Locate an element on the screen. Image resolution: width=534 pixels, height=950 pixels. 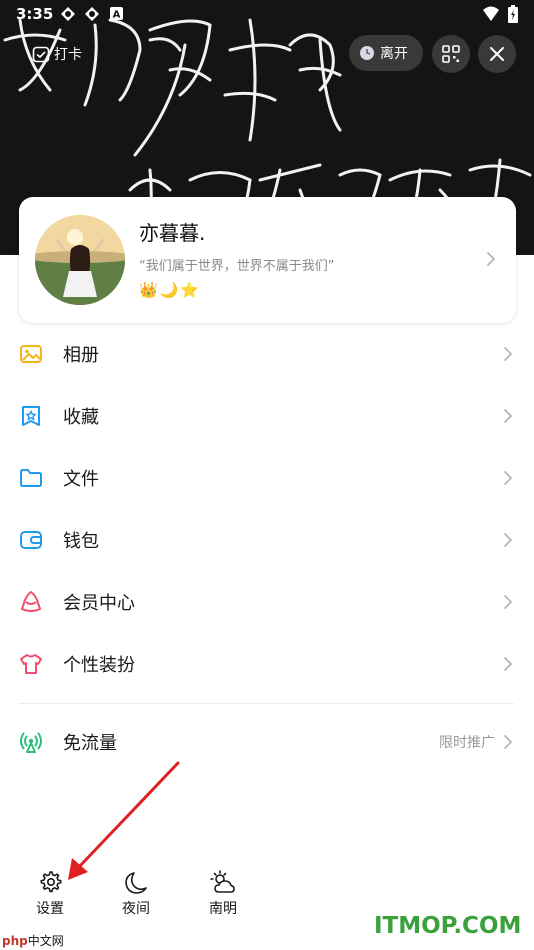
menu-label: 相册 is located at coordinates (81, 355).